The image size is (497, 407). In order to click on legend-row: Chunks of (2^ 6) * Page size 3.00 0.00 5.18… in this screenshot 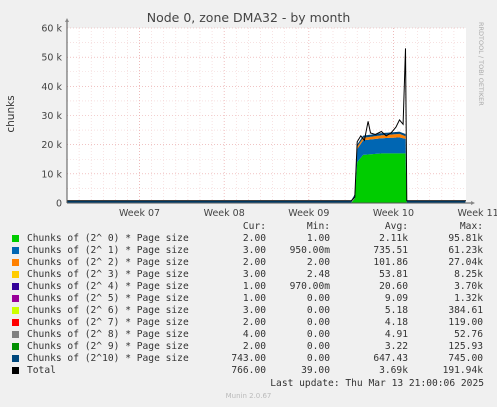, I will do `click(252, 311)`.